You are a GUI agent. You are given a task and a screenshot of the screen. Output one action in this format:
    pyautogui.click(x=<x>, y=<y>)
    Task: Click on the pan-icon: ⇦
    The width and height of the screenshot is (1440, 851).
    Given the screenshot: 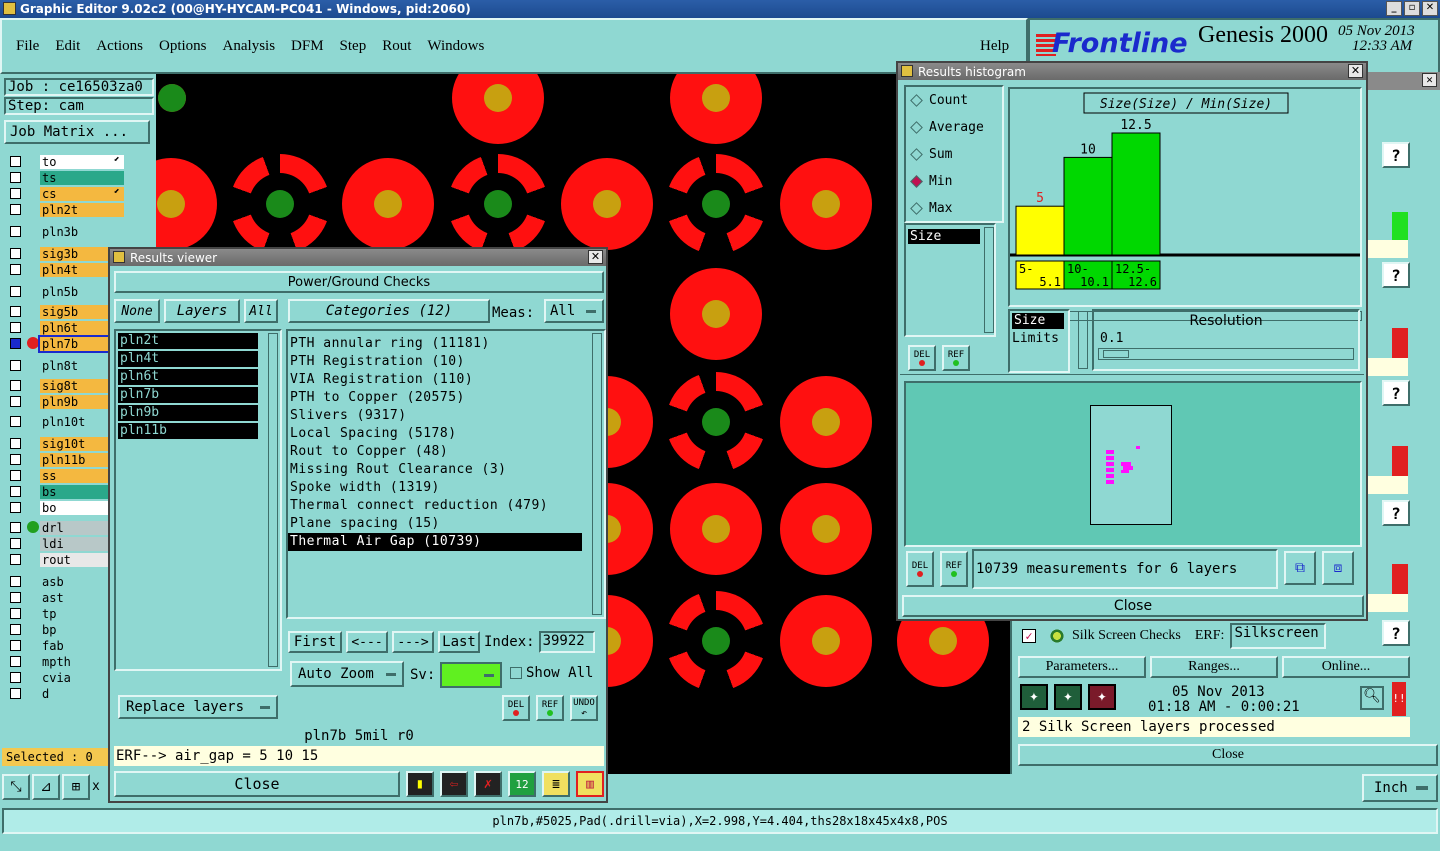 What is the action you would take?
    pyautogui.click(x=454, y=784)
    